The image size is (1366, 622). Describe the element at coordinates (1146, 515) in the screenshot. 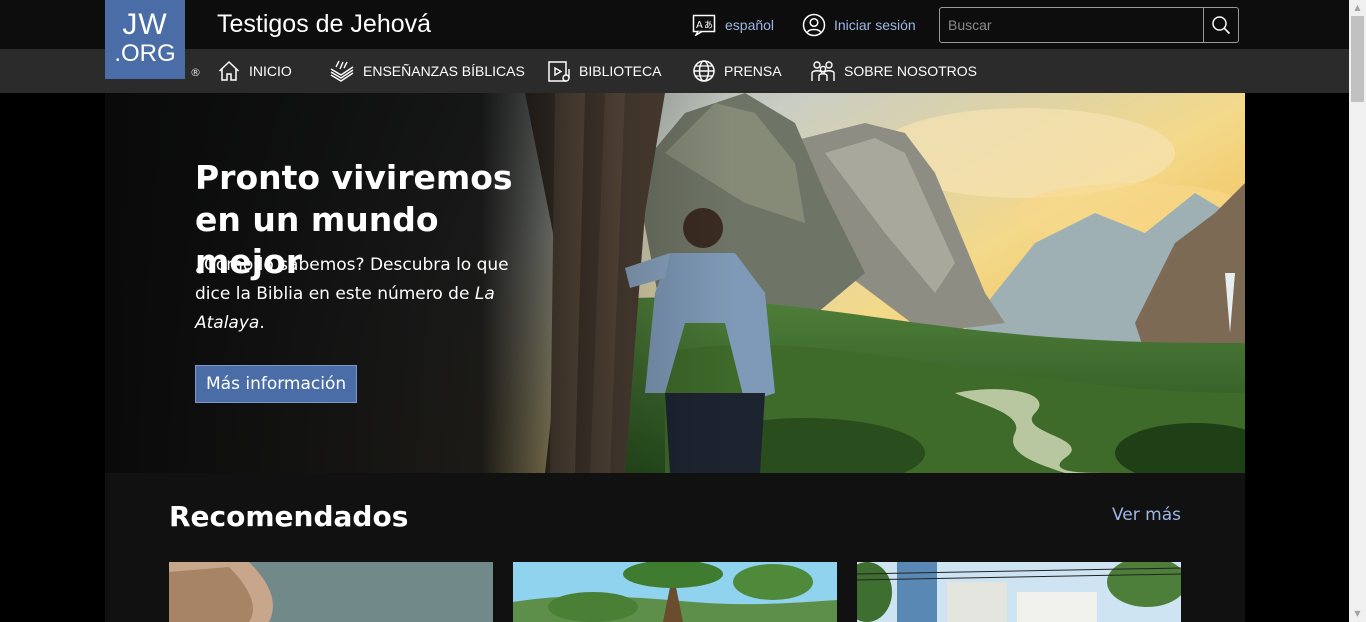

I see `see-more-link: Ver más` at that location.